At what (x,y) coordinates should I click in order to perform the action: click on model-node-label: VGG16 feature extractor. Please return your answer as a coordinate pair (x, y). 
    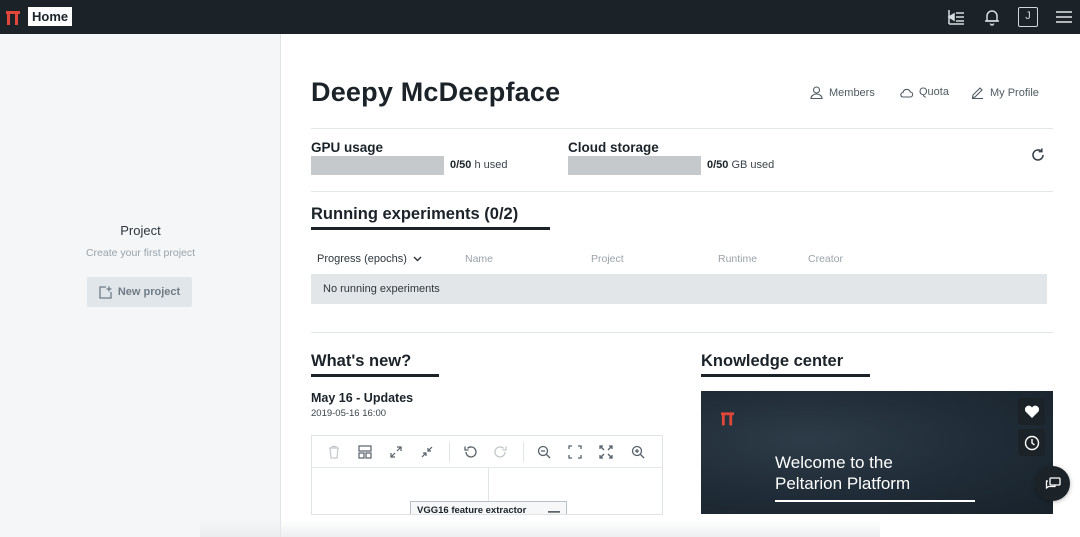
    Looking at the image, I should click on (472, 510).